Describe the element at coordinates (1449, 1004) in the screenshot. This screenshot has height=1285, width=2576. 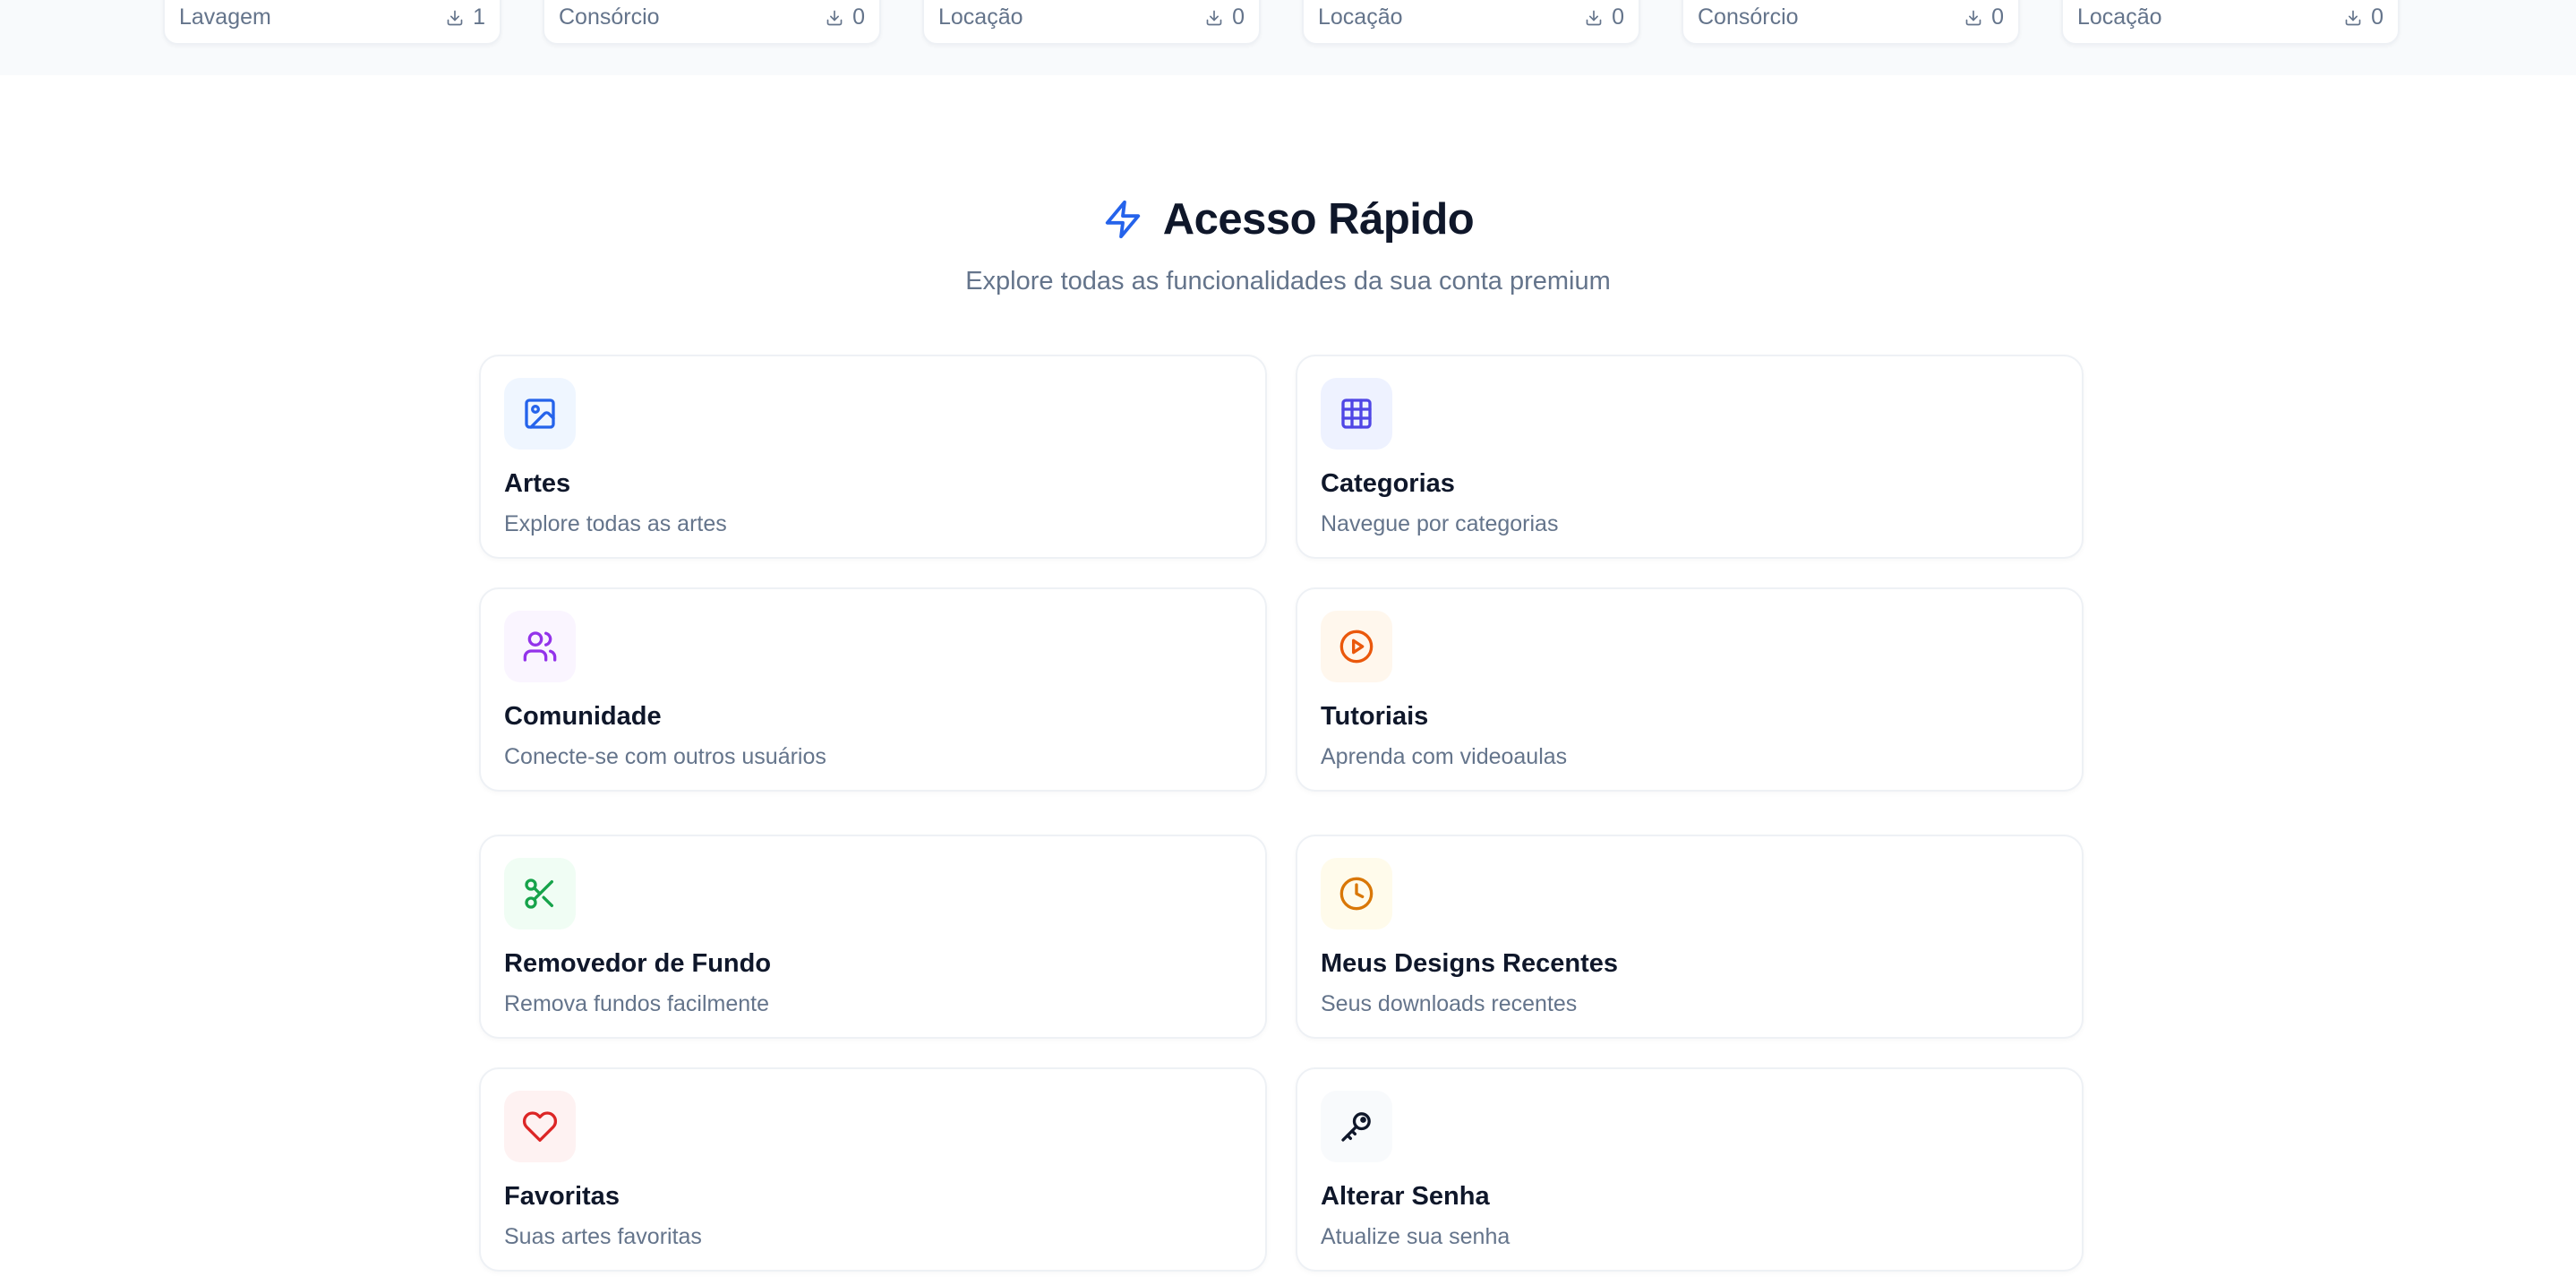
I see `quick-card-description: Seus downloads recentes` at that location.